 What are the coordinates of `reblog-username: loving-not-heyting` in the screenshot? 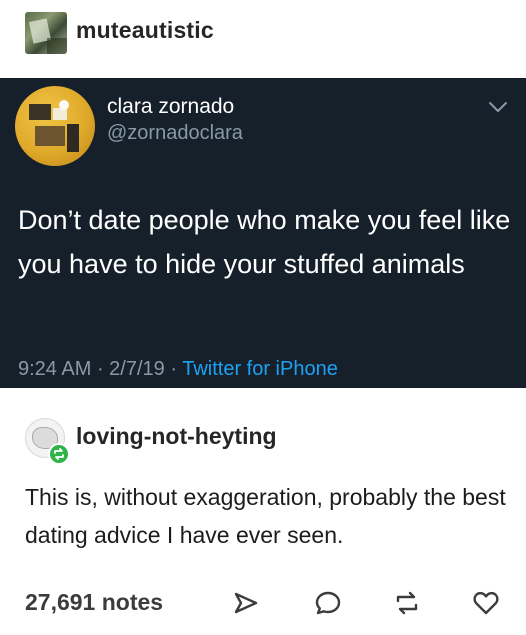 It's located at (176, 436).